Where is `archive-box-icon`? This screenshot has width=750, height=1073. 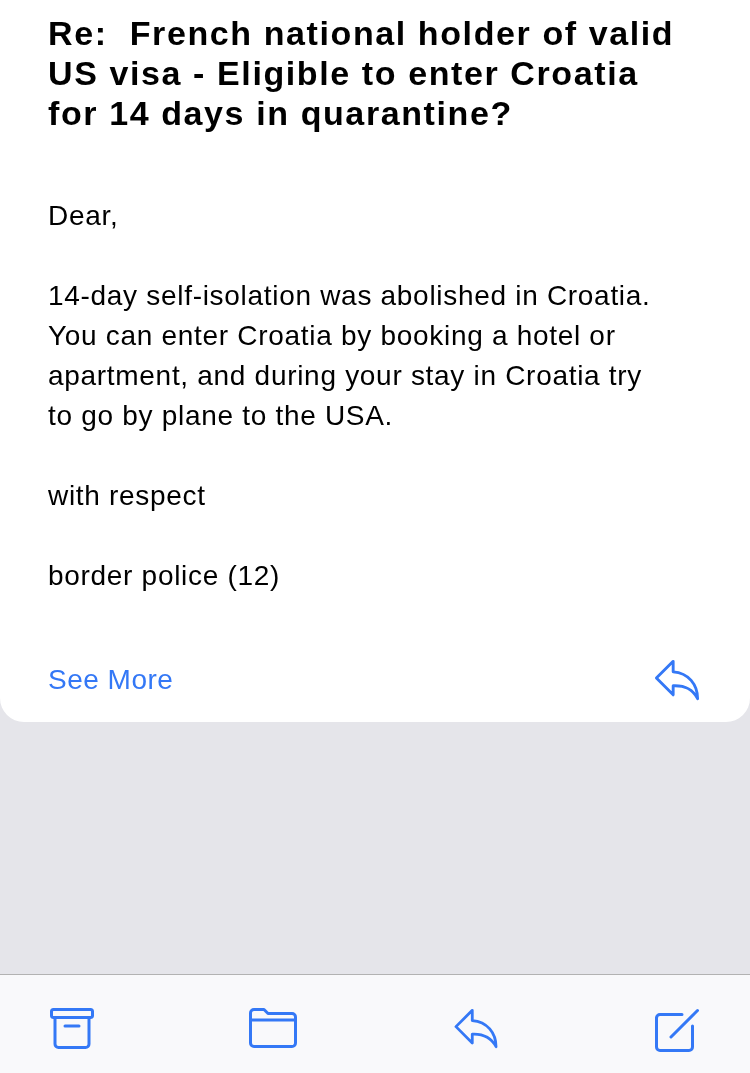
archive-box-icon is located at coordinates (72, 1028).